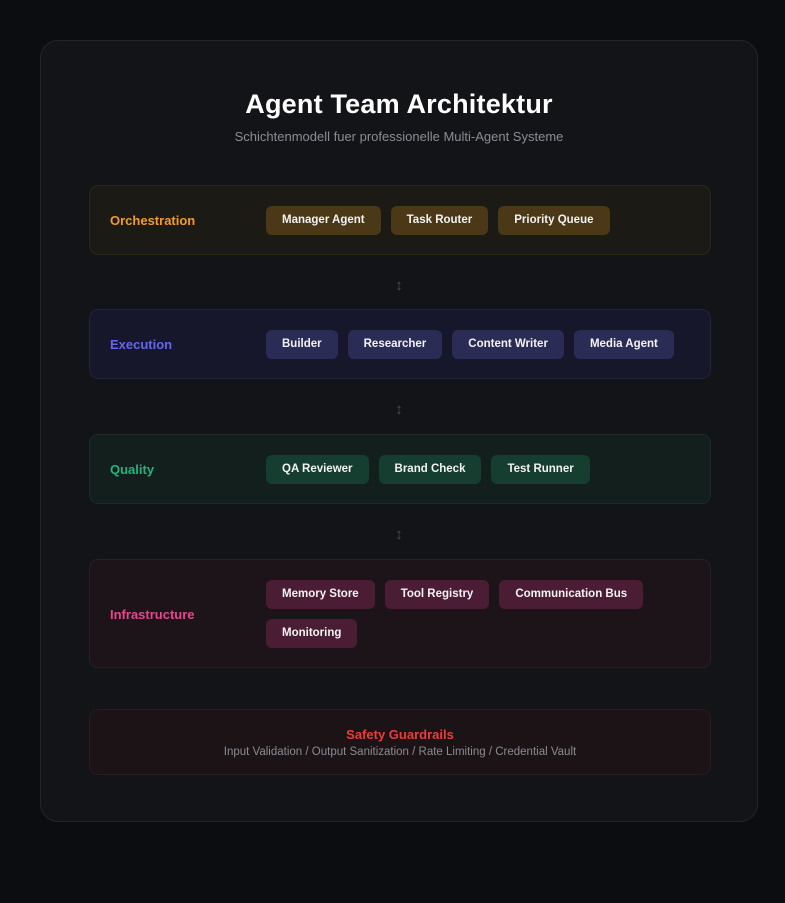 The image size is (785, 903). I want to click on chip-brand-check: Brand Check, so click(430, 469).